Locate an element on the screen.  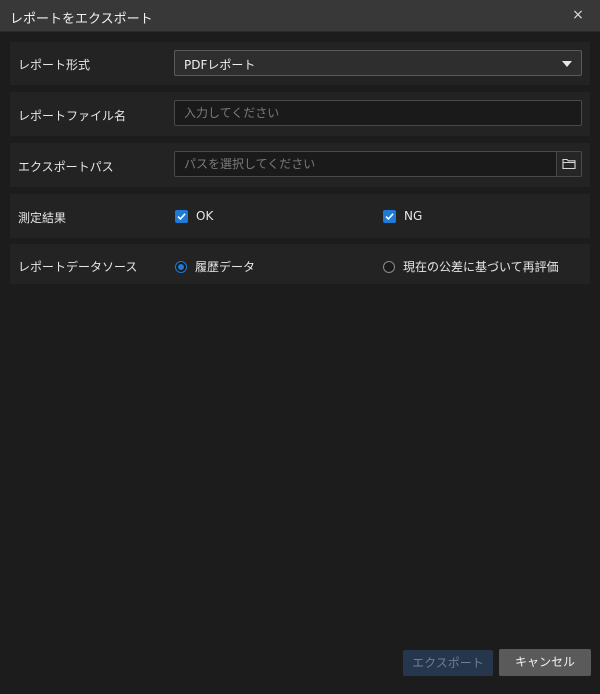
result-ok-checkbox-group: OK is located at coordinates (194, 216).